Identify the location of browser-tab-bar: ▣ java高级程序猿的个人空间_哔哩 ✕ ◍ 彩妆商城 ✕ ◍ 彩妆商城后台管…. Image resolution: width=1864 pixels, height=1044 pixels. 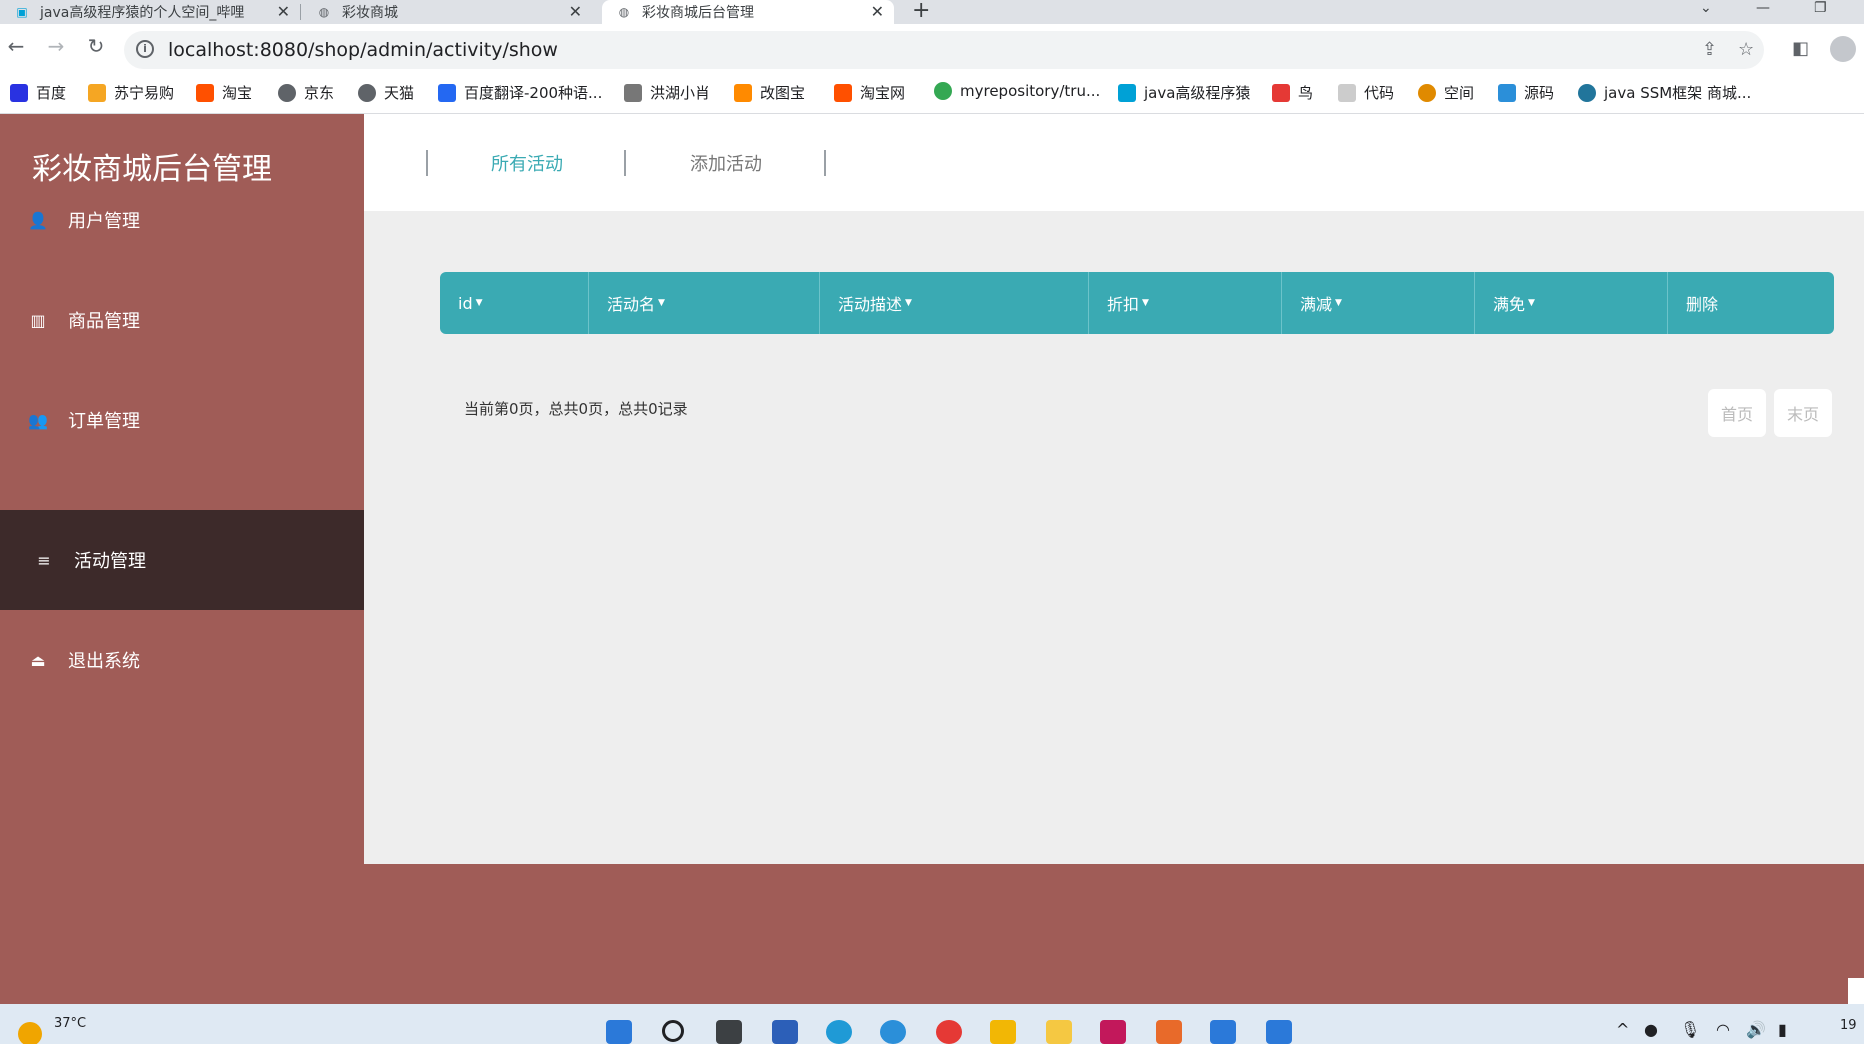
(932, 12).